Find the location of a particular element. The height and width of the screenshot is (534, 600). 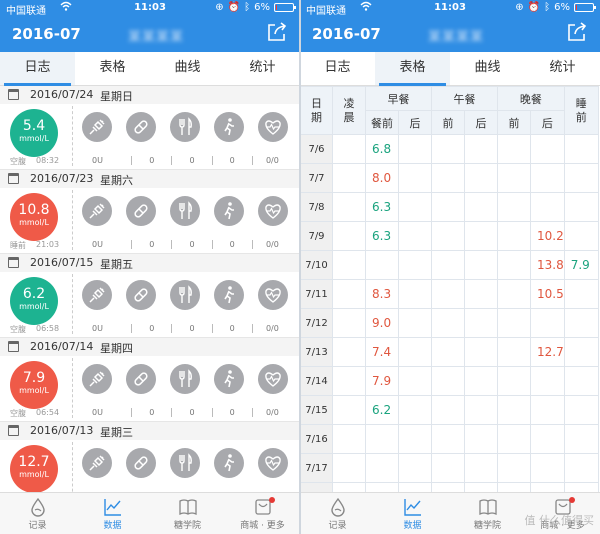

nav-shop: 商城 · 更多 is located at coordinates (262, 513).